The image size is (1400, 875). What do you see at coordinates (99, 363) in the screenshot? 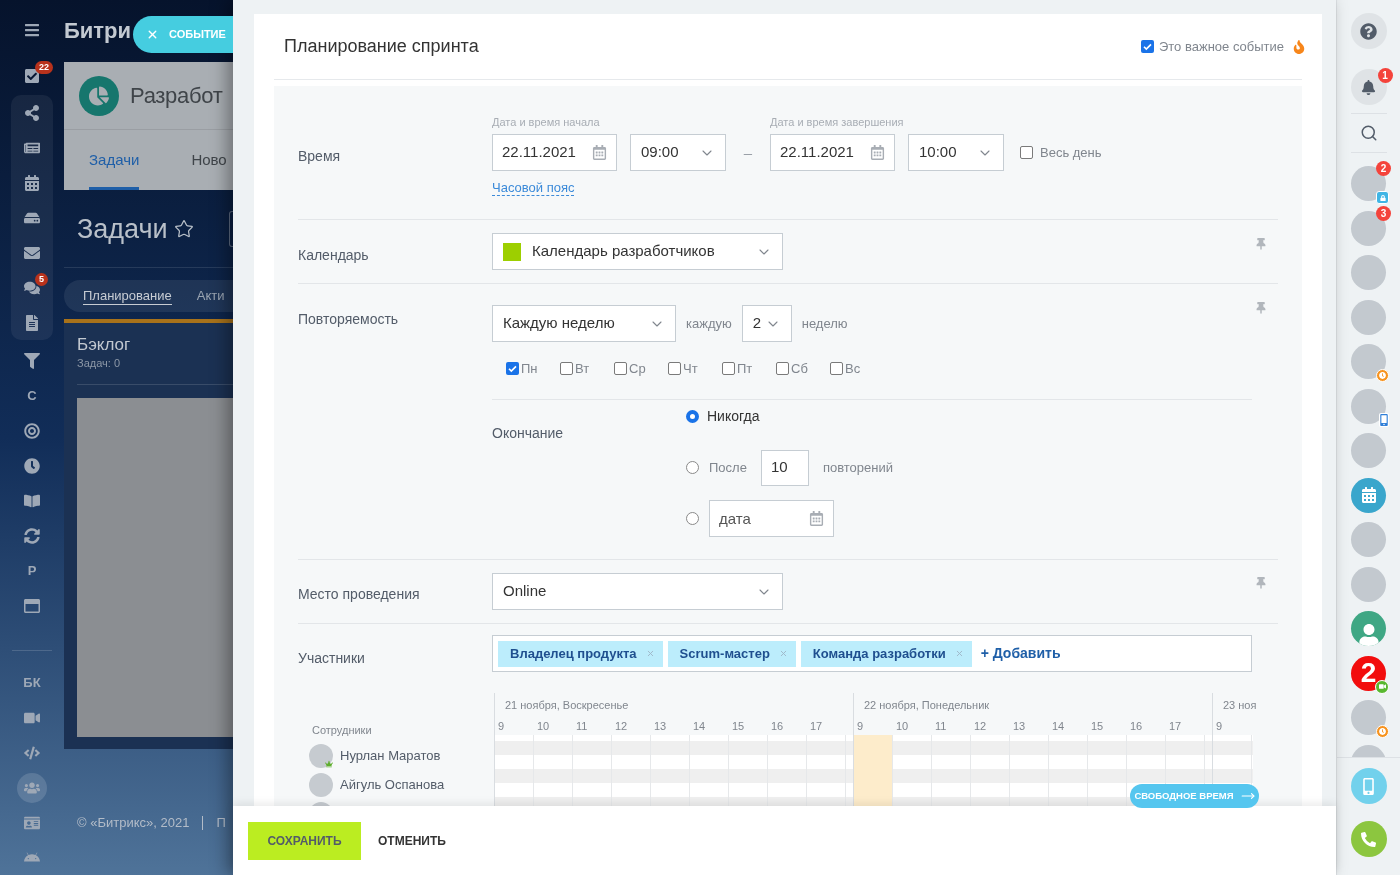
I see `task-count: Задач: 0` at bounding box center [99, 363].